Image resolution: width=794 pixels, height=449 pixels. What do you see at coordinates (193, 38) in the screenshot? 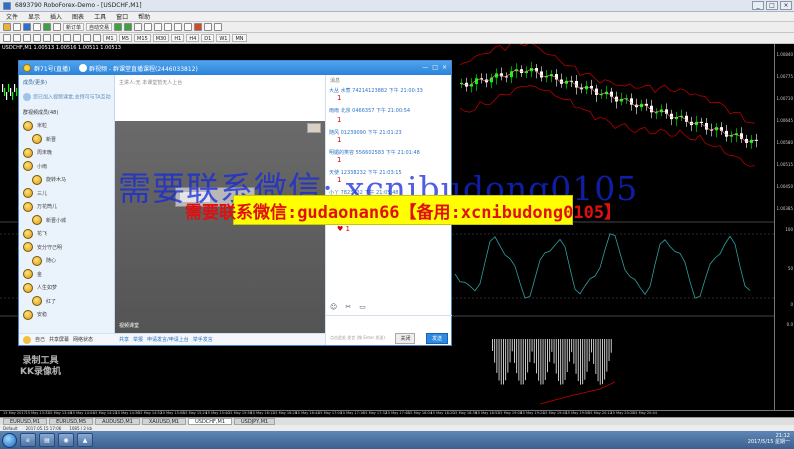
I see `period-h4: H4` at bounding box center [193, 38].